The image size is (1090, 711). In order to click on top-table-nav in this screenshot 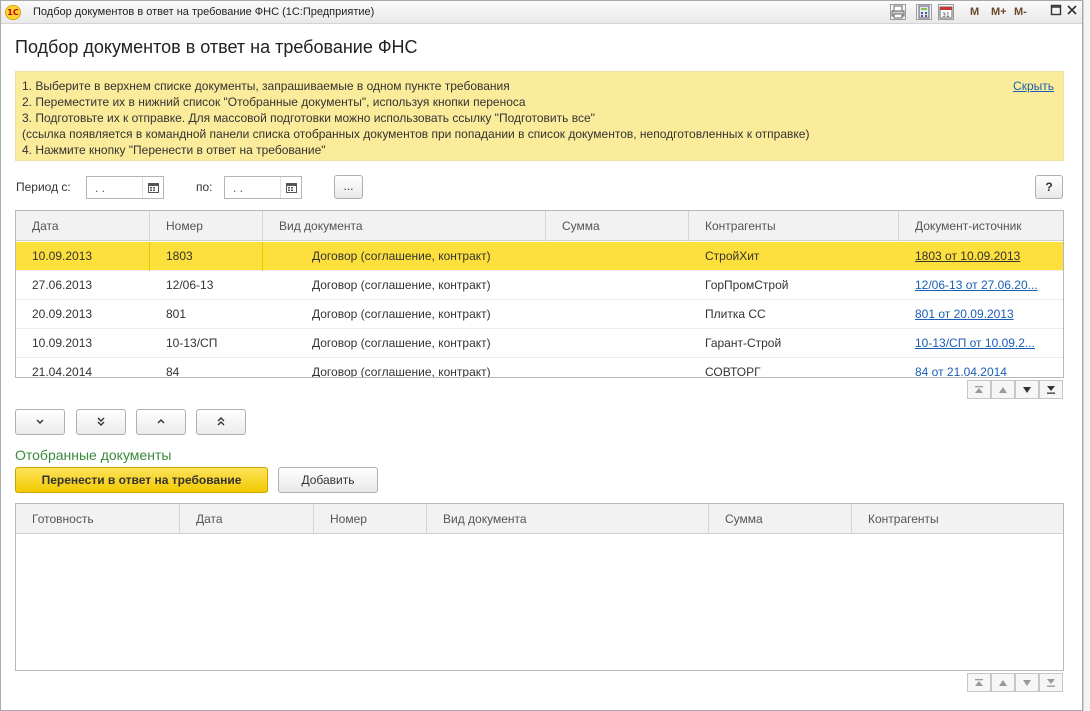, I will do `click(1015, 389)`.